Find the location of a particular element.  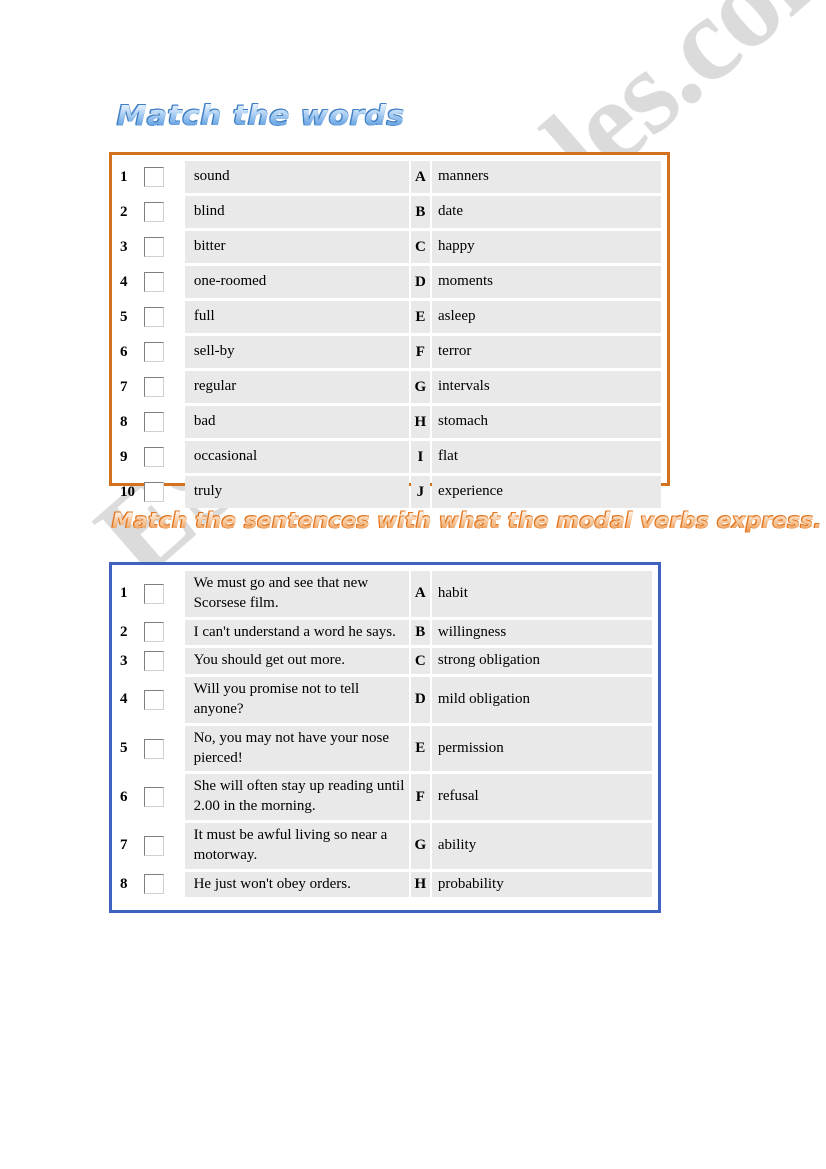

modals-row-number: 4 is located at coordinates (124, 699).